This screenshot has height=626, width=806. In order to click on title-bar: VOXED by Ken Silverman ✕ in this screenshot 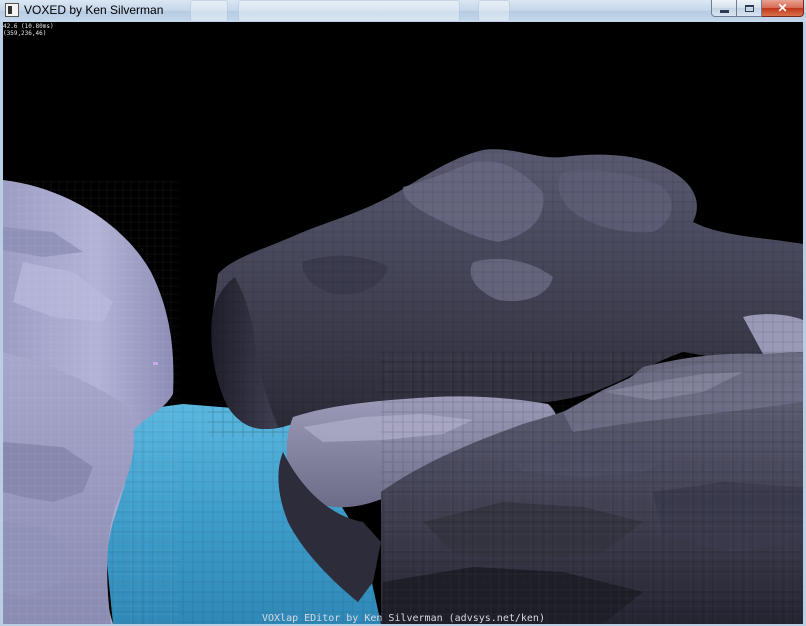, I will do `click(403, 11)`.